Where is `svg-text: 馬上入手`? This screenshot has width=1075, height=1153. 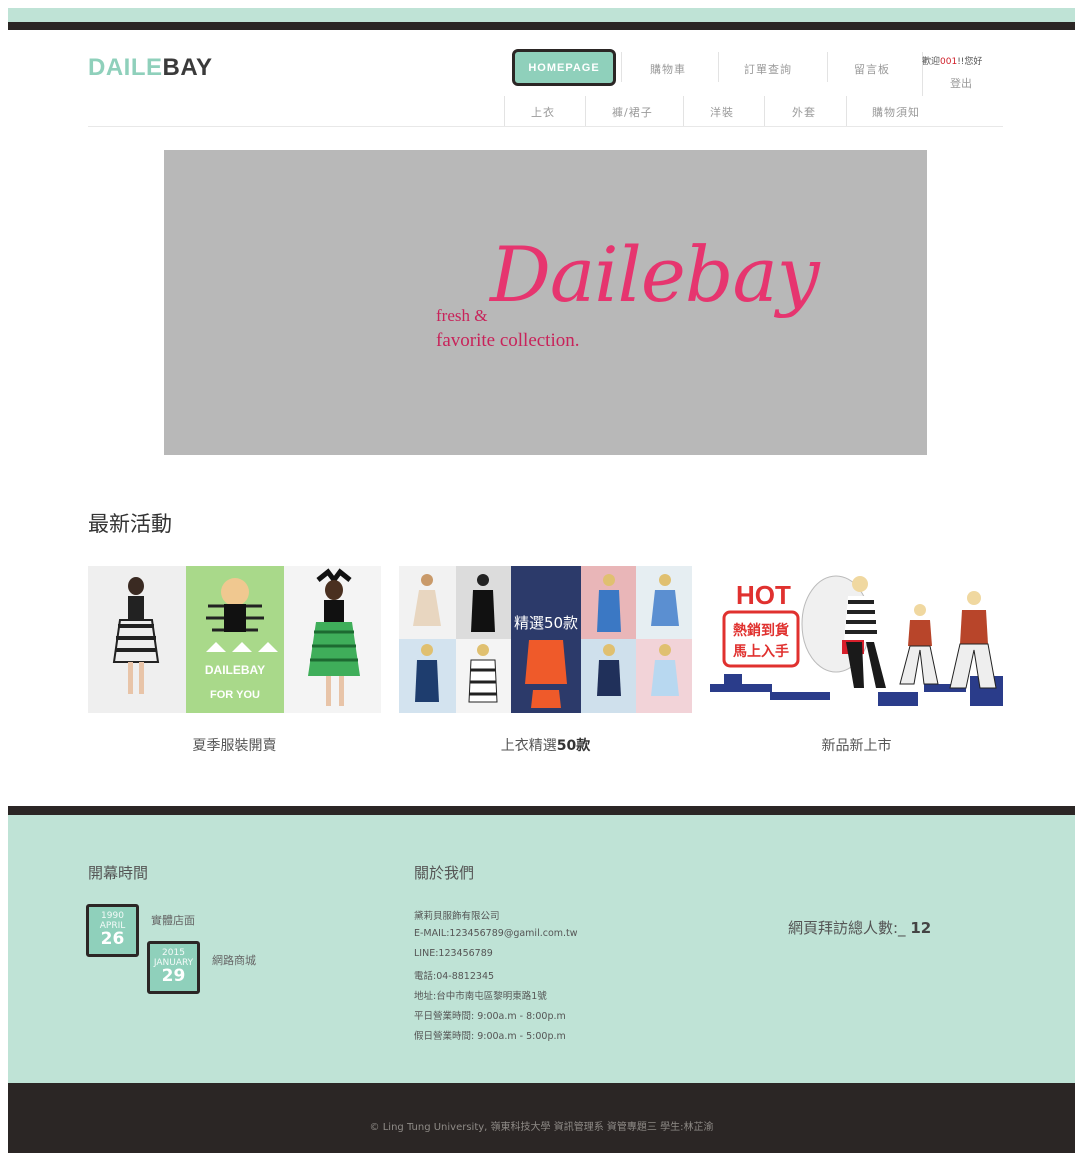 svg-text: 馬上入手 is located at coordinates (761, 651).